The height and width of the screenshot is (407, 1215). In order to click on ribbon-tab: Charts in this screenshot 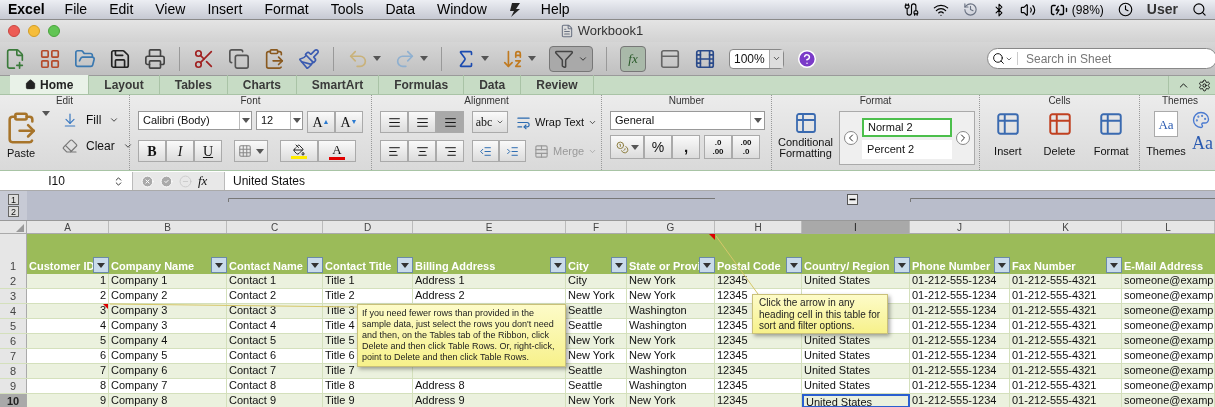, I will do `click(262, 84)`.